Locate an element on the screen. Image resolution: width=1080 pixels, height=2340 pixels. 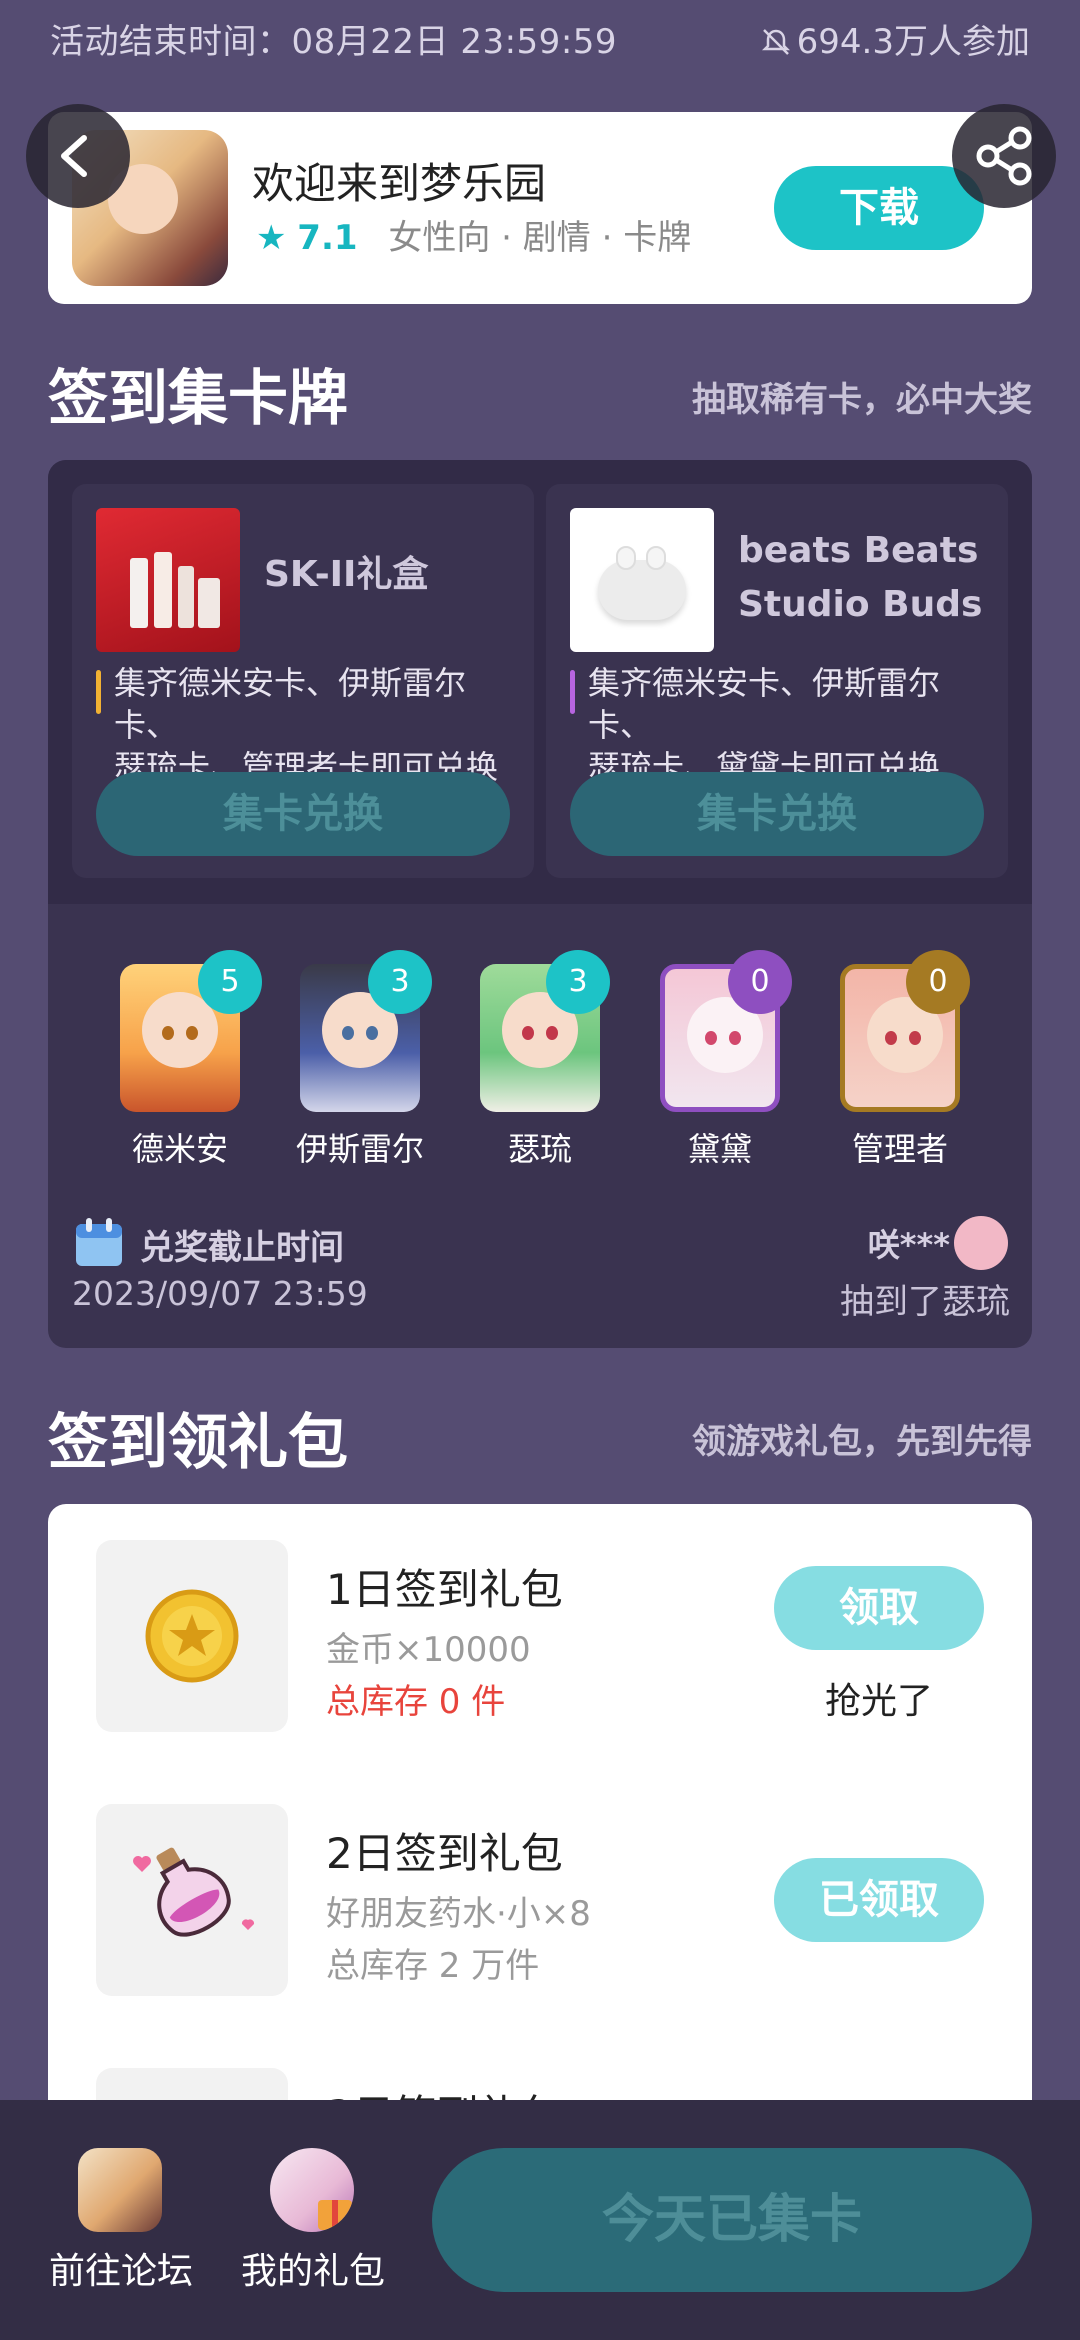
gift-section-subtitle: 领游戏礼包，先到先得 is located at coordinates (862, 1442).